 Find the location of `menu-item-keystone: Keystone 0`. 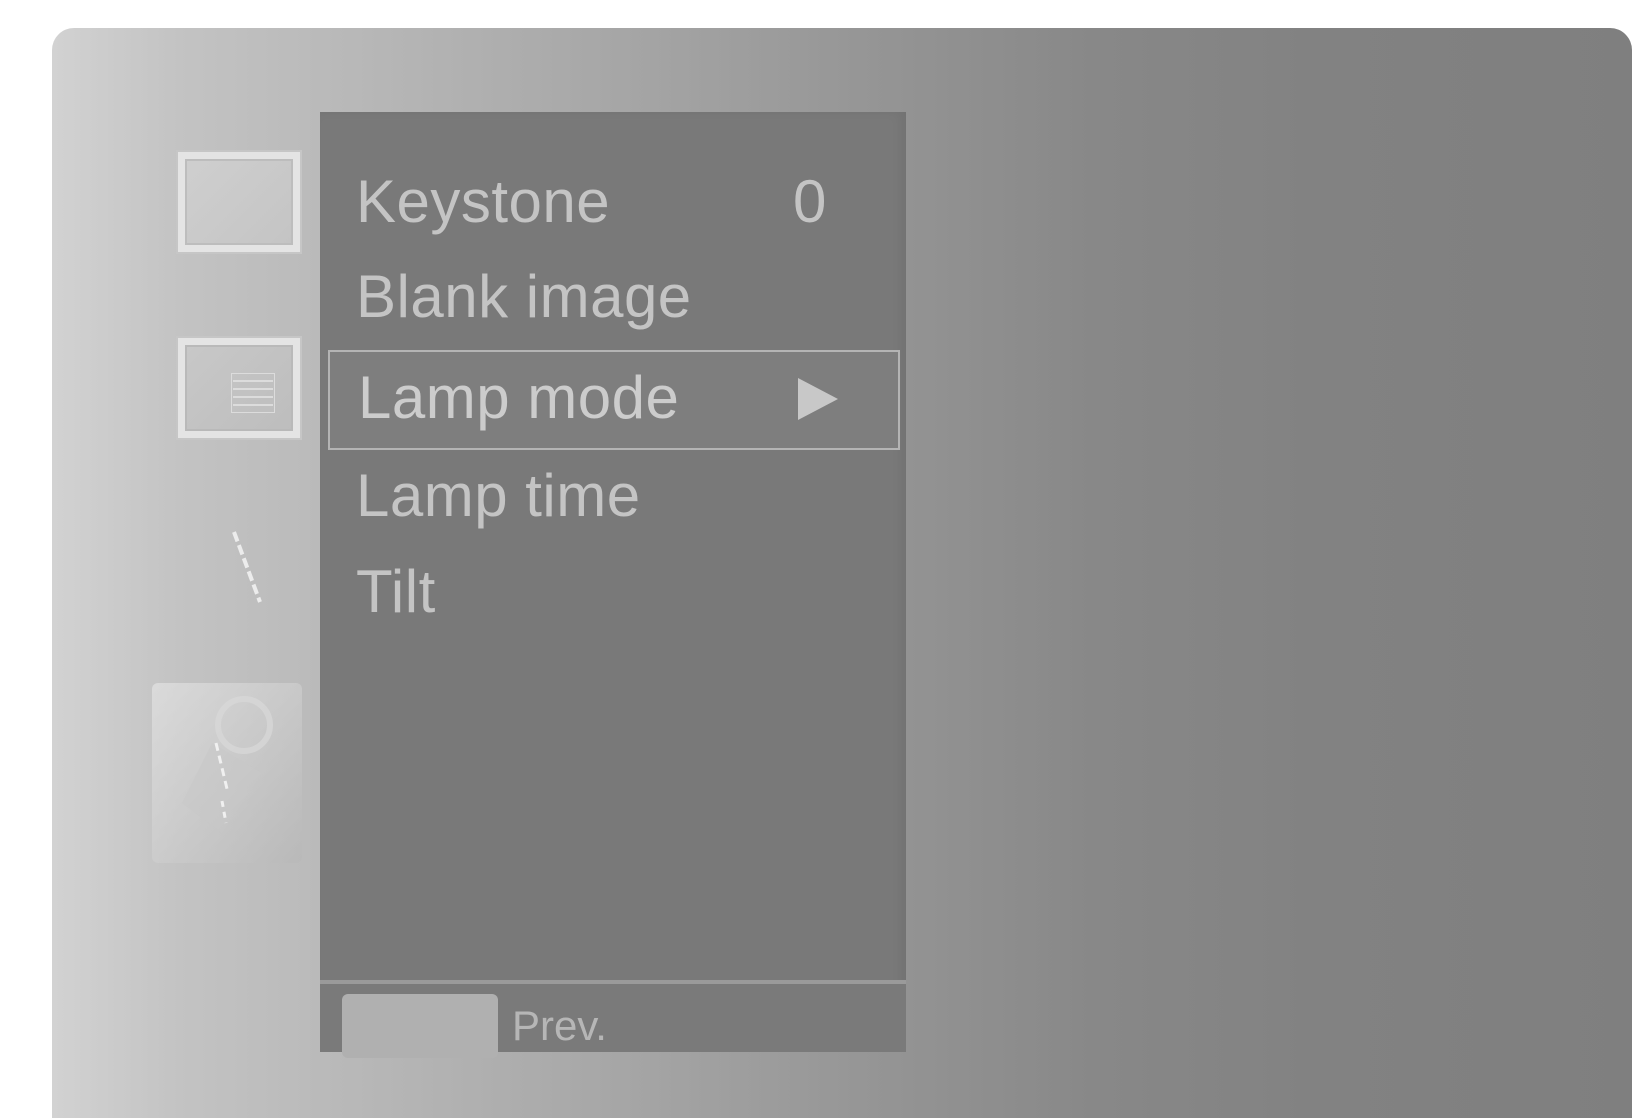

menu-item-keystone: Keystone 0 is located at coordinates (613, 202).